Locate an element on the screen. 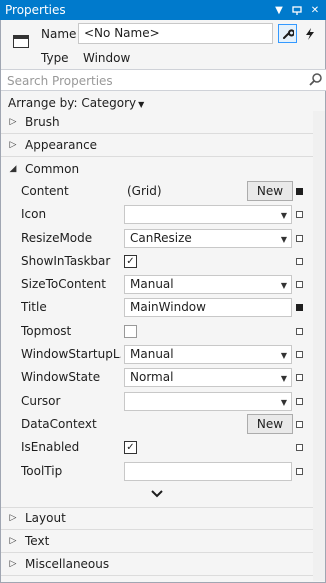 The width and height of the screenshot is (326, 583). type-label: Type is located at coordinates (55, 58).